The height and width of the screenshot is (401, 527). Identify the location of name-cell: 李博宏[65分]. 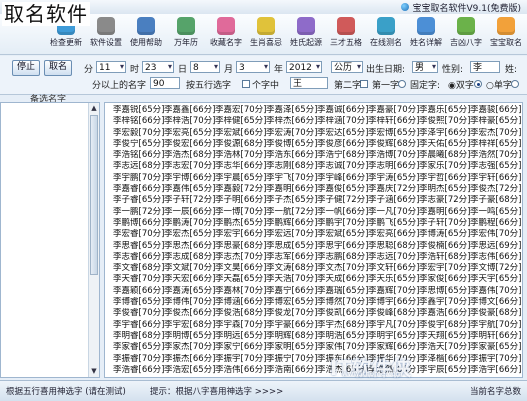
(292, 302).